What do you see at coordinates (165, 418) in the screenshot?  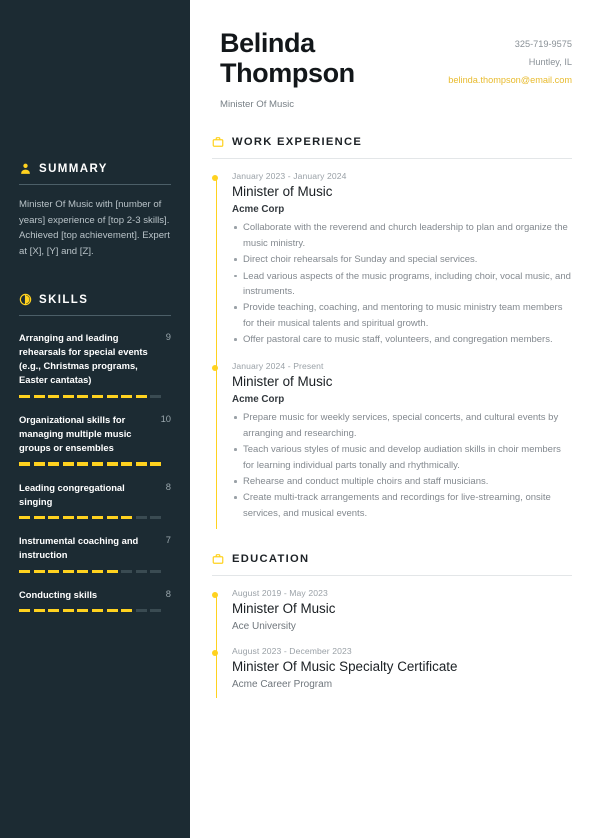 I see `skill-rating: 10` at bounding box center [165, 418].